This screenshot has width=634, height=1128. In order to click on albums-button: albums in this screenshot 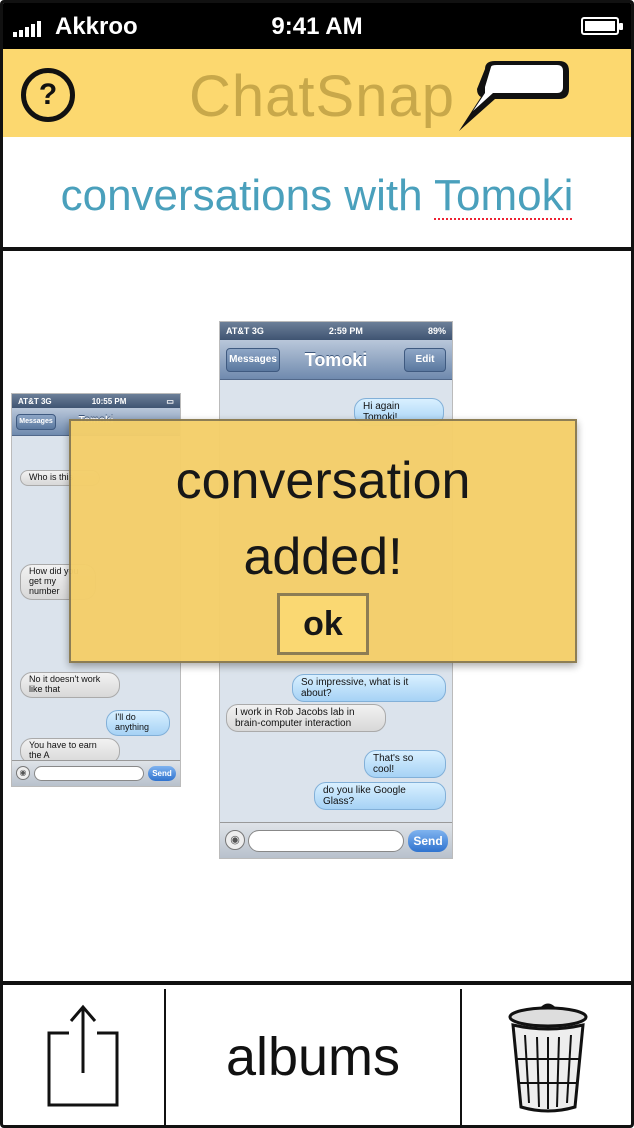, I will do `click(313, 1056)`.